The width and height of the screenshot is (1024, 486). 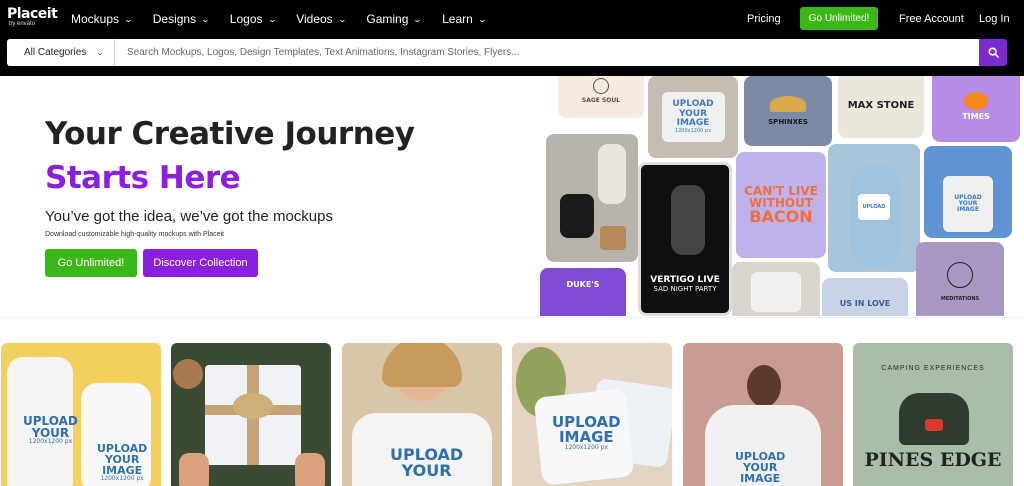 What do you see at coordinates (764, 19) in the screenshot?
I see `pricing-link: Pricing` at bounding box center [764, 19].